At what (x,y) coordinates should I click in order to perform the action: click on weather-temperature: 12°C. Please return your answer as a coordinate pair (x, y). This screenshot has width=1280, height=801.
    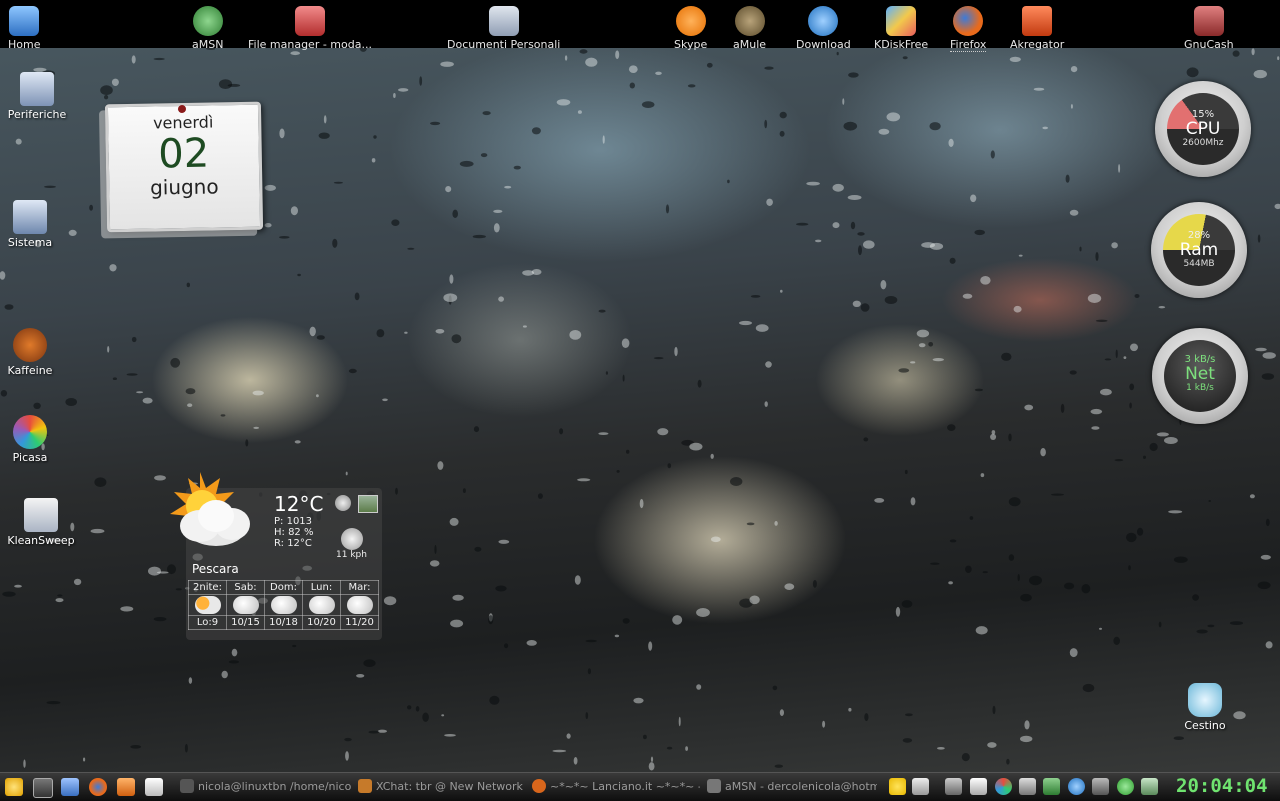
    Looking at the image, I should click on (298, 504).